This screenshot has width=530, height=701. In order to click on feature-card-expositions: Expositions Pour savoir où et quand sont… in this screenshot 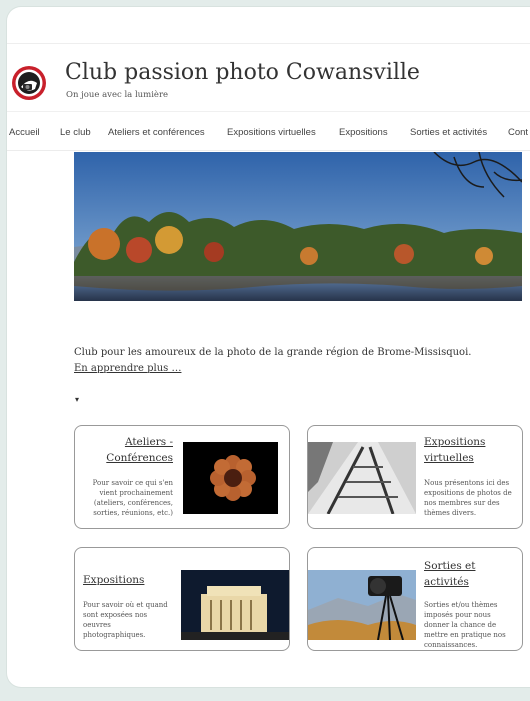, I will do `click(182, 599)`.